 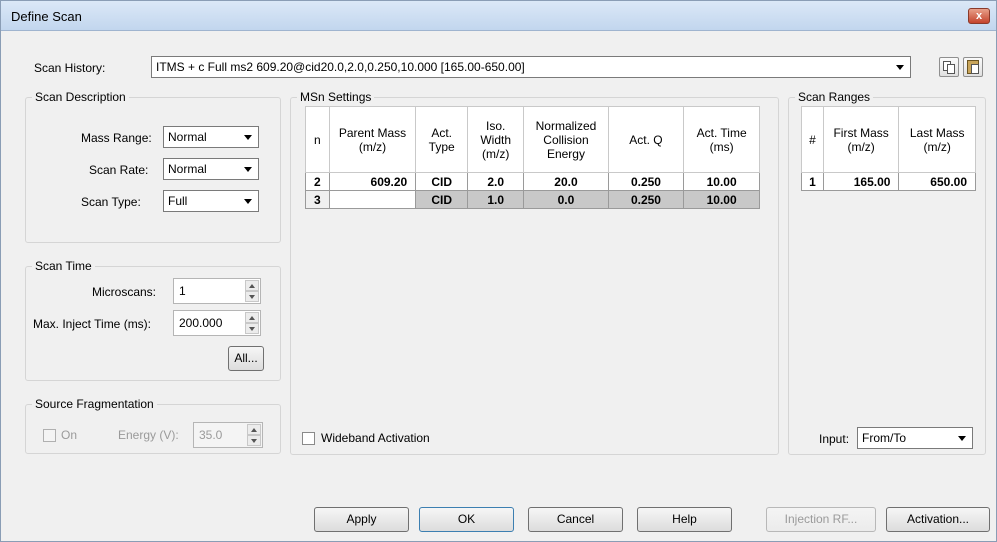 I want to click on ranges-cell: 165.00, so click(x=861, y=181).